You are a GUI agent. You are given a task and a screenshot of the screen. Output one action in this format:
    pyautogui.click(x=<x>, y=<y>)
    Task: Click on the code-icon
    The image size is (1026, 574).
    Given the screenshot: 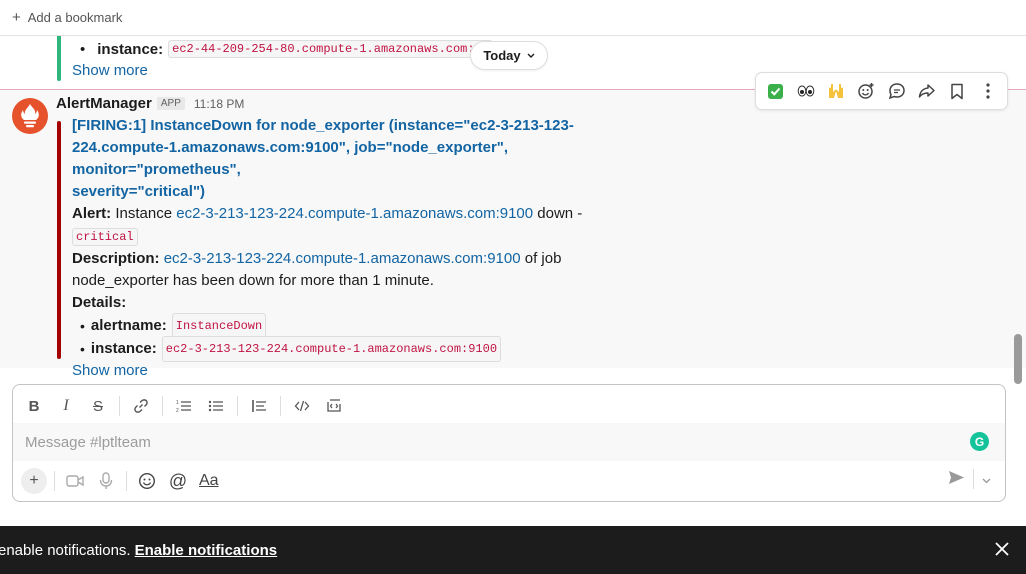 What is the action you would take?
    pyautogui.click(x=302, y=406)
    